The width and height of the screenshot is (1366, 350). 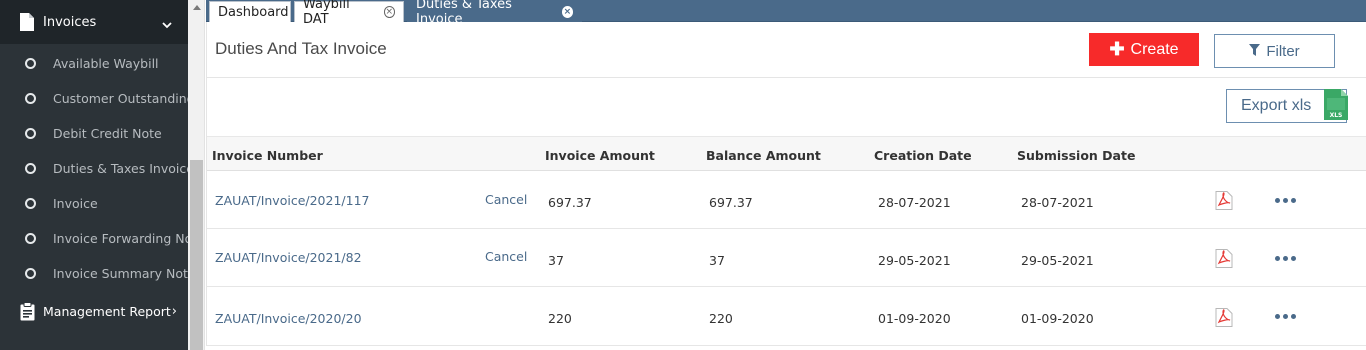 I want to click on xls-file-icon: XLS, so click(x=1336, y=104).